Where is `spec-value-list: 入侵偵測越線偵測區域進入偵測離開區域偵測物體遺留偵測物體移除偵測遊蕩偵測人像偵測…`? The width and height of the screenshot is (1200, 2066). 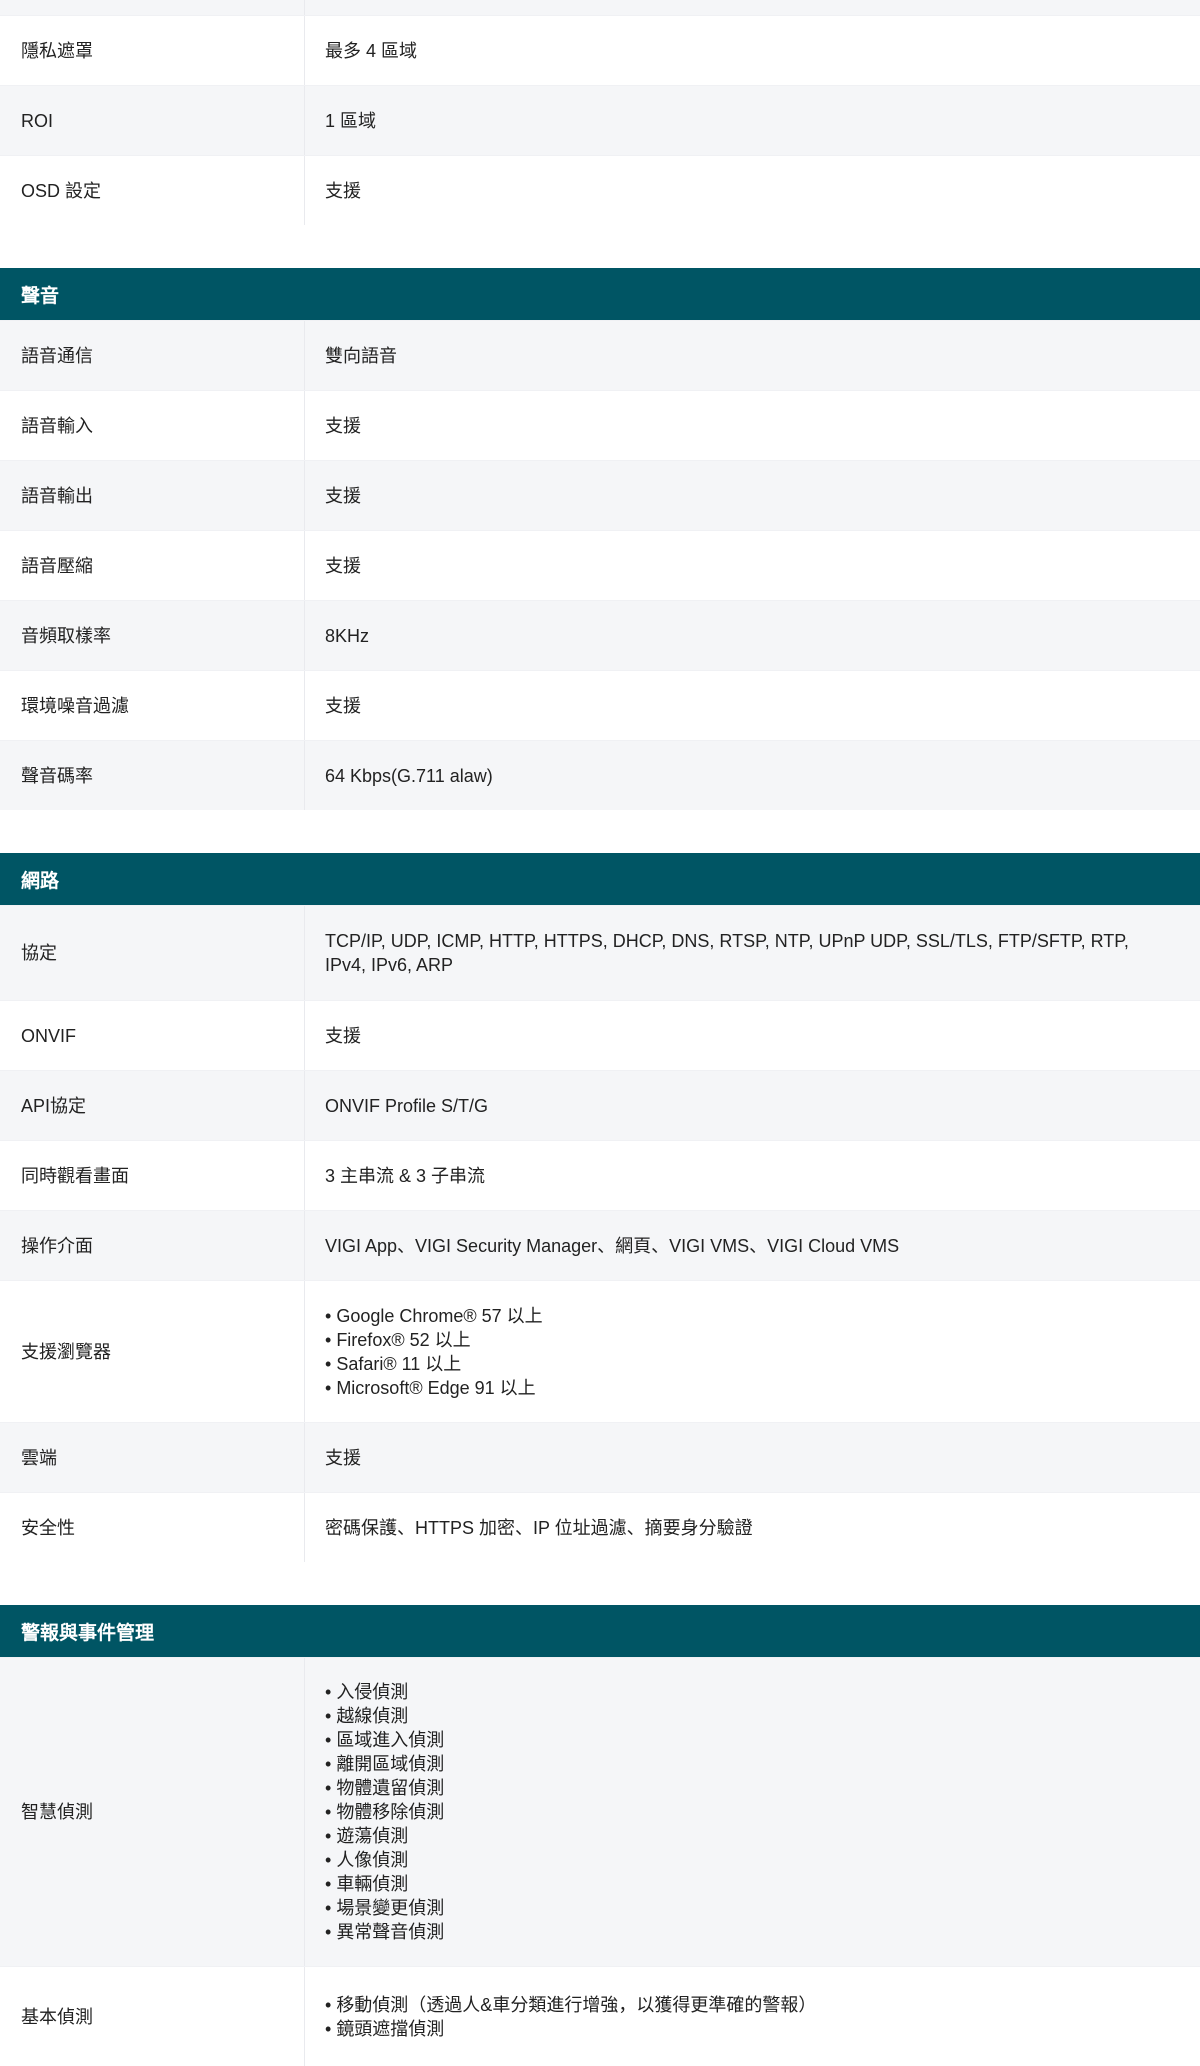 spec-value-list: 入侵偵測越線偵測區域進入偵測離開區域偵測物體遺留偵測物體移除偵測遊蕩偵測人像偵測… is located at coordinates (734, 1812).